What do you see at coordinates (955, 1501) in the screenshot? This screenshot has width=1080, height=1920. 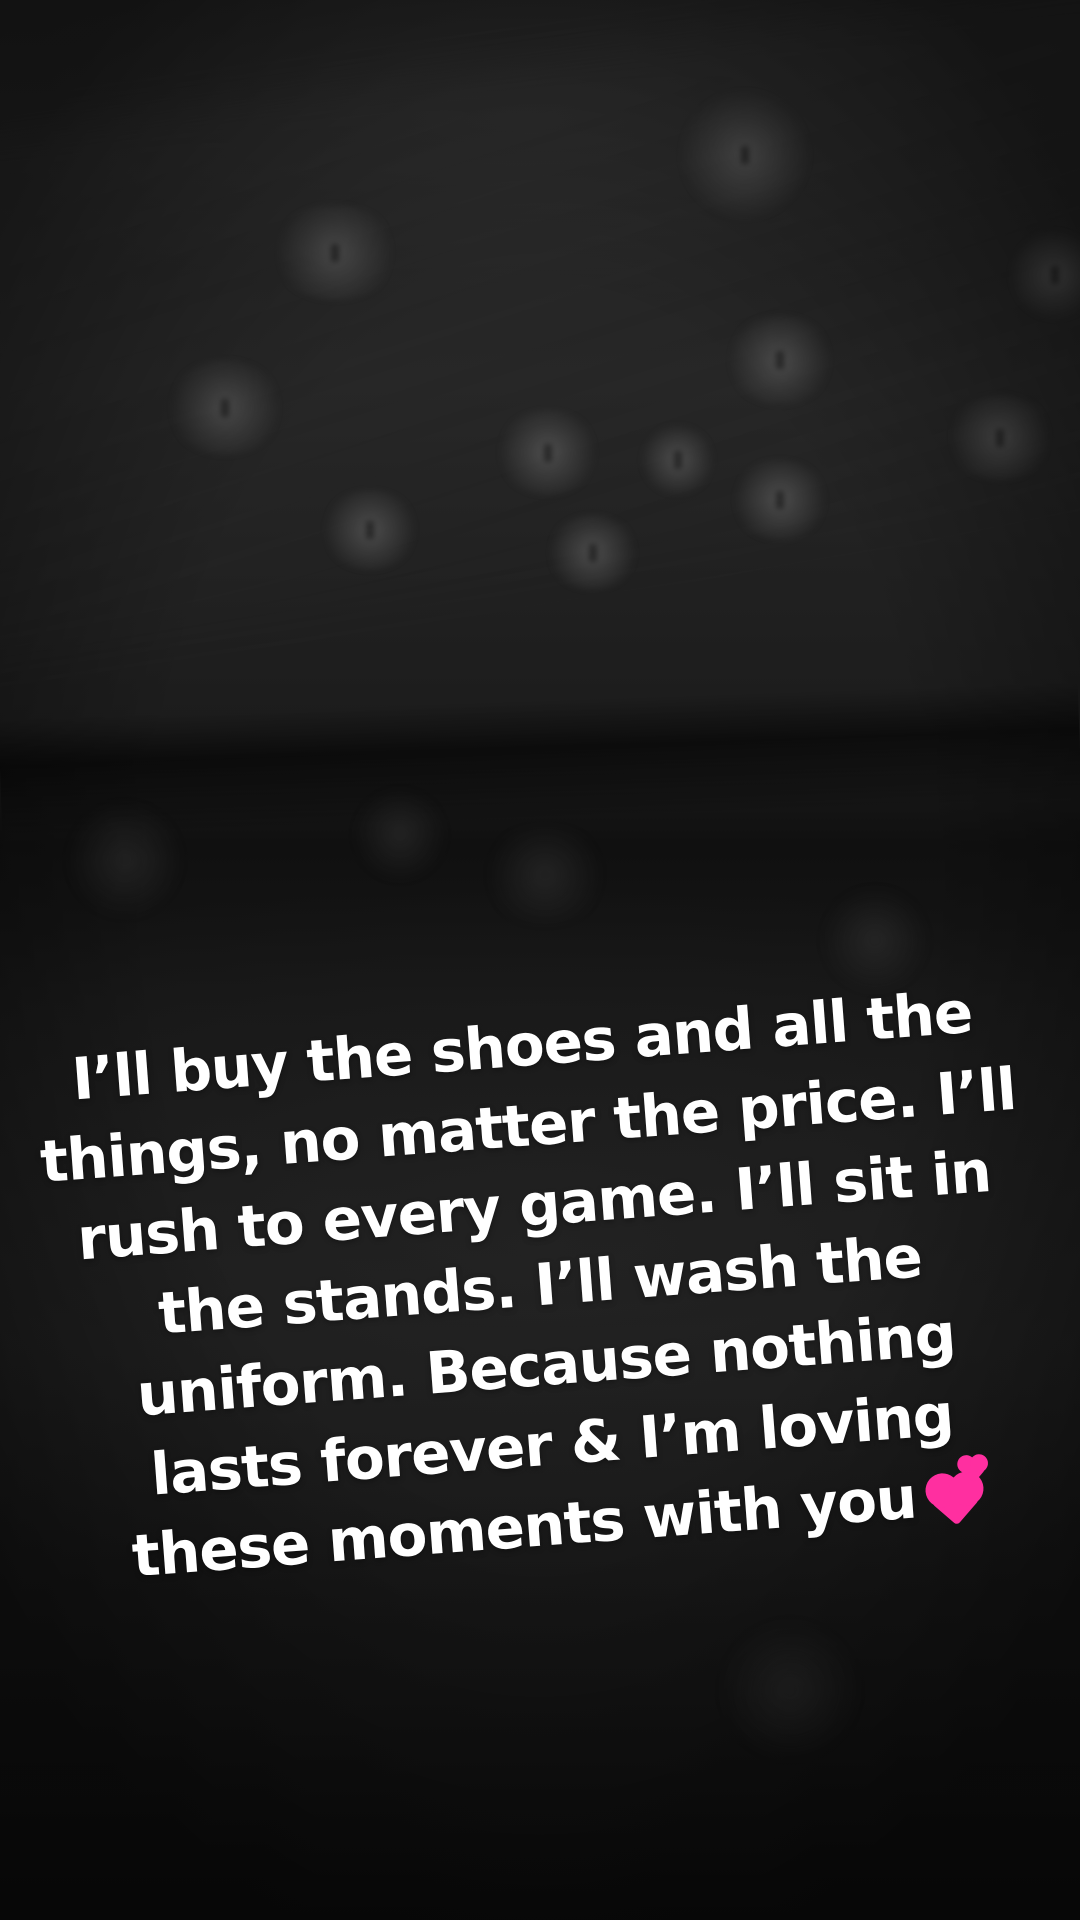 I see `heart-shape` at bounding box center [955, 1501].